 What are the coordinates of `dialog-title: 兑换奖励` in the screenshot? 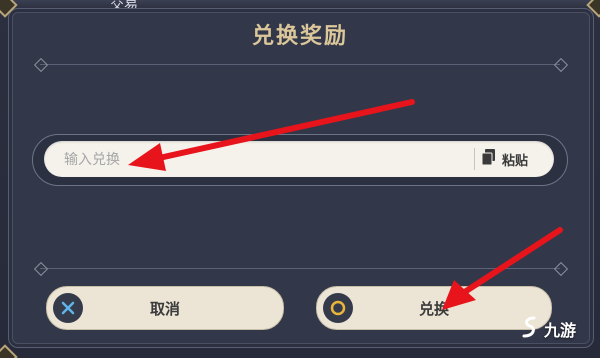 It's located at (299, 36).